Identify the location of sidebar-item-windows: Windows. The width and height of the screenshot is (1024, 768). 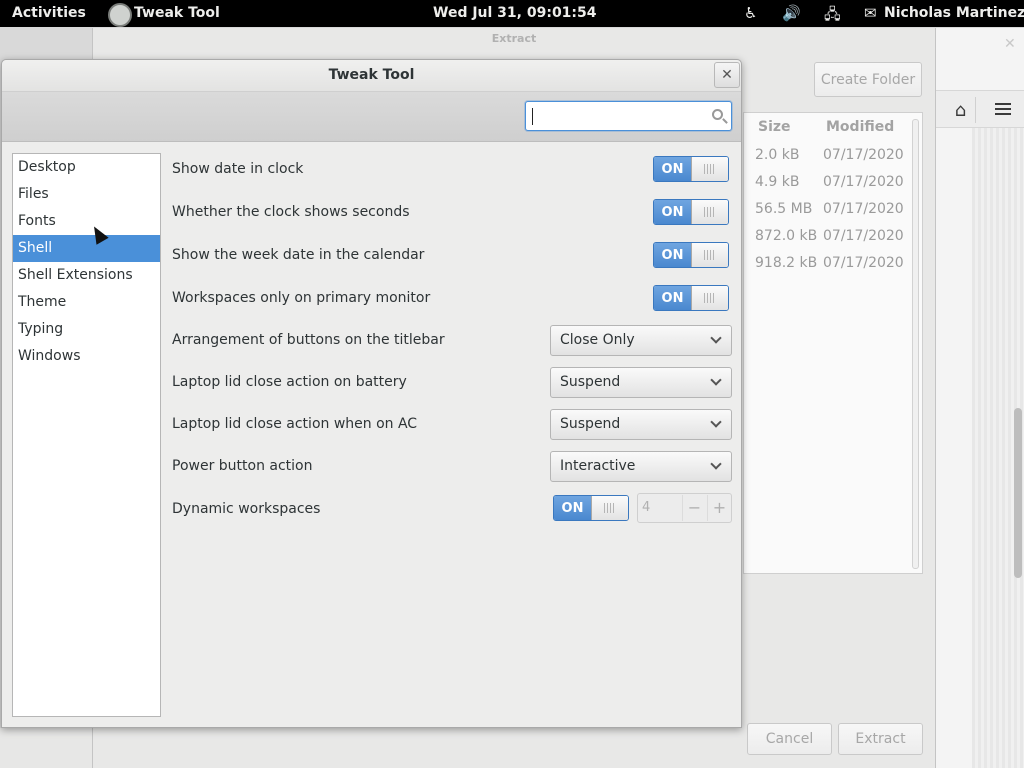
(86, 356).